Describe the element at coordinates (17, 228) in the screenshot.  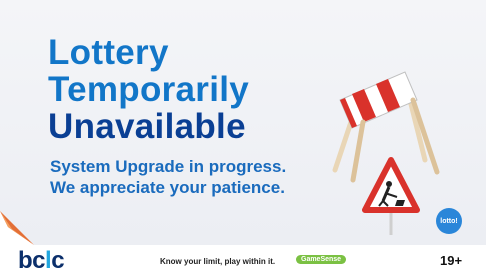
I see `page-peel-icon` at that location.